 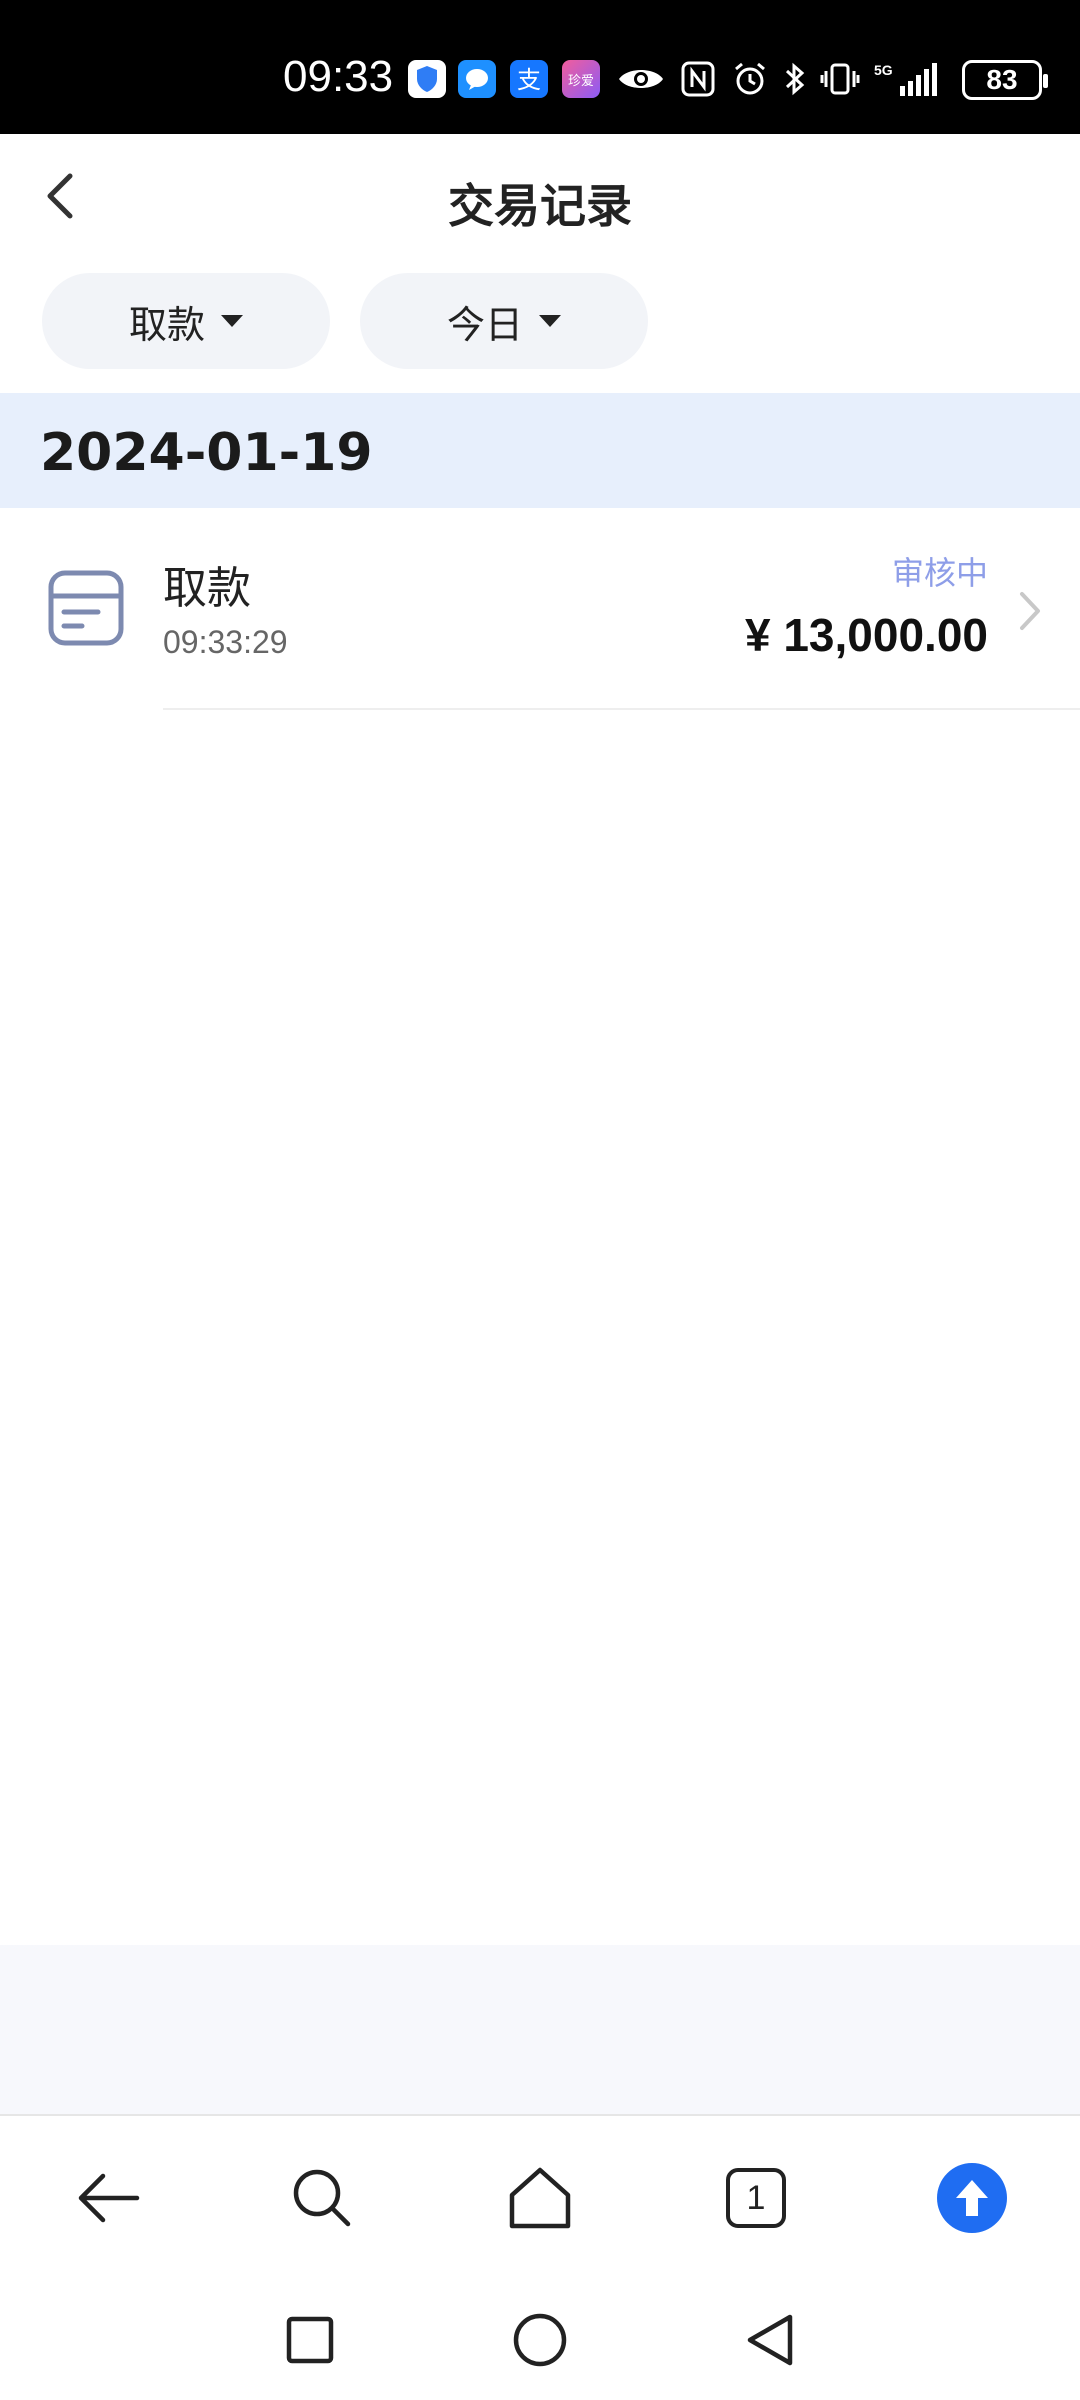 I want to click on page-title: 交易记录, so click(x=540, y=206).